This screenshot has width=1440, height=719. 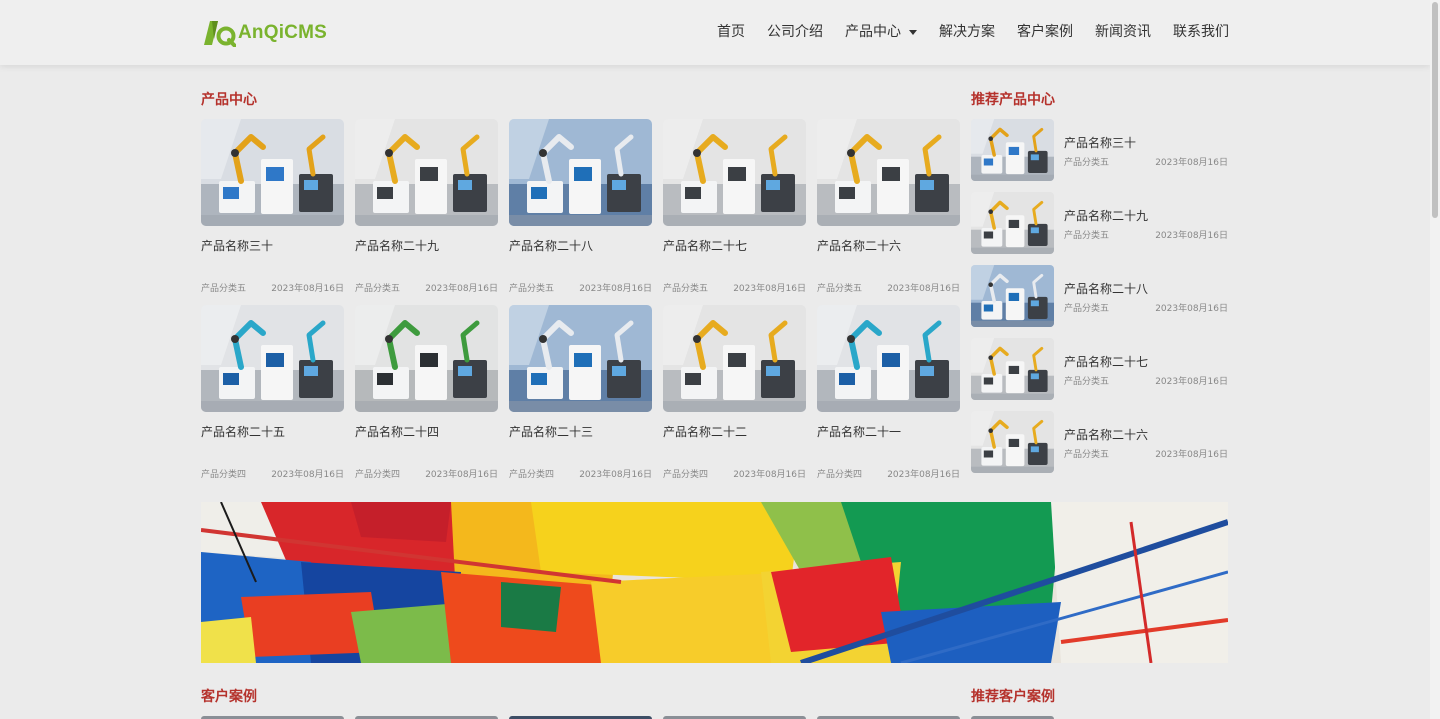 I want to click on recommended-product-item: 产品名称二十六 产品分类五 2023年08月16日, so click(x=1099, y=442).